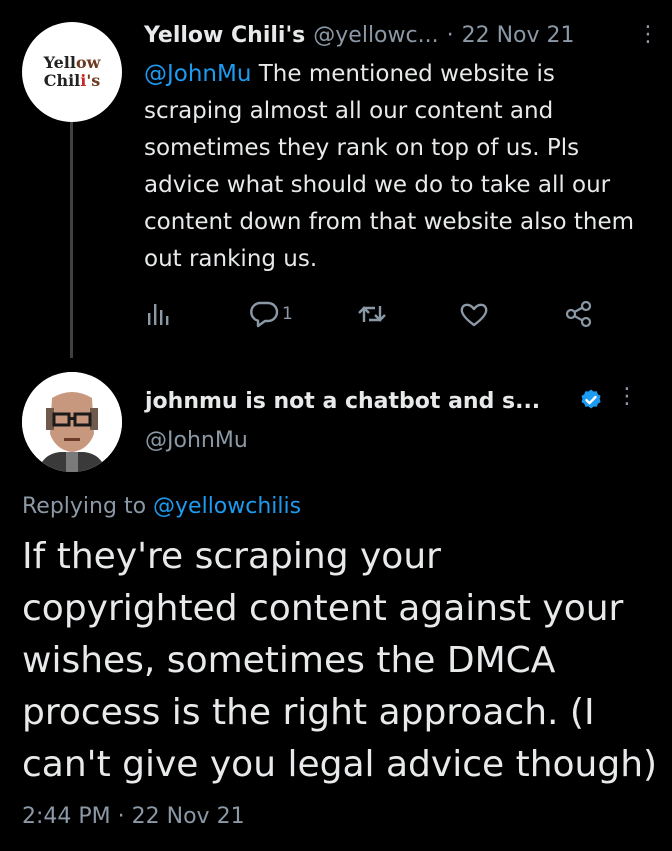  What do you see at coordinates (72, 80) in the screenshot?
I see `avatar-text-line2: Chili's` at bounding box center [72, 80].